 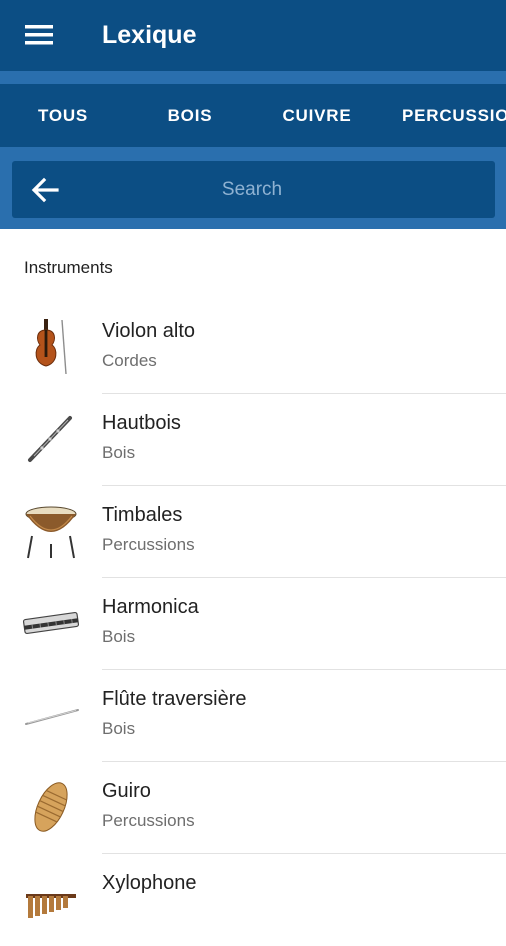 I want to click on viola-icon, so click(x=51, y=347).